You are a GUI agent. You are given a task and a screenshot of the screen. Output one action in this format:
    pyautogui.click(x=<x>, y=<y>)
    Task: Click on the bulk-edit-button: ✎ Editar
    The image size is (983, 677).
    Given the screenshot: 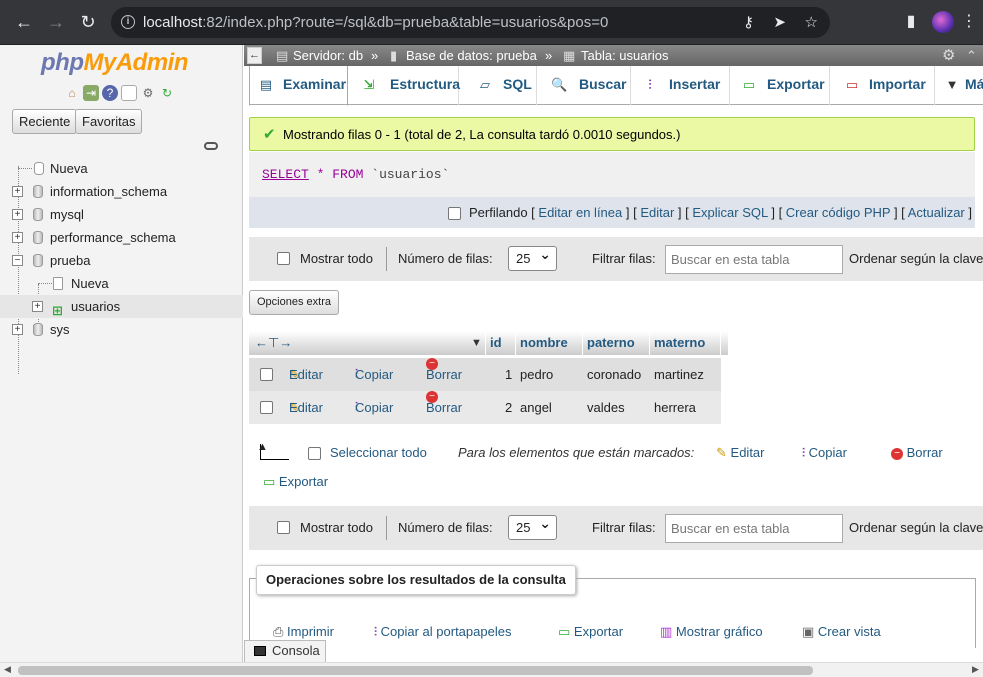 What is the action you would take?
    pyautogui.click(x=740, y=453)
    